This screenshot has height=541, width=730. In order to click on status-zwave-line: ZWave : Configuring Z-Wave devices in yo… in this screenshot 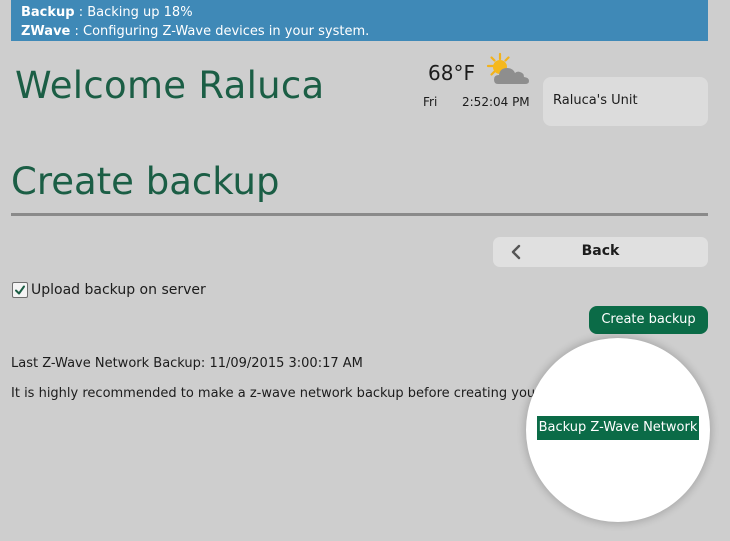, I will do `click(364, 31)`.